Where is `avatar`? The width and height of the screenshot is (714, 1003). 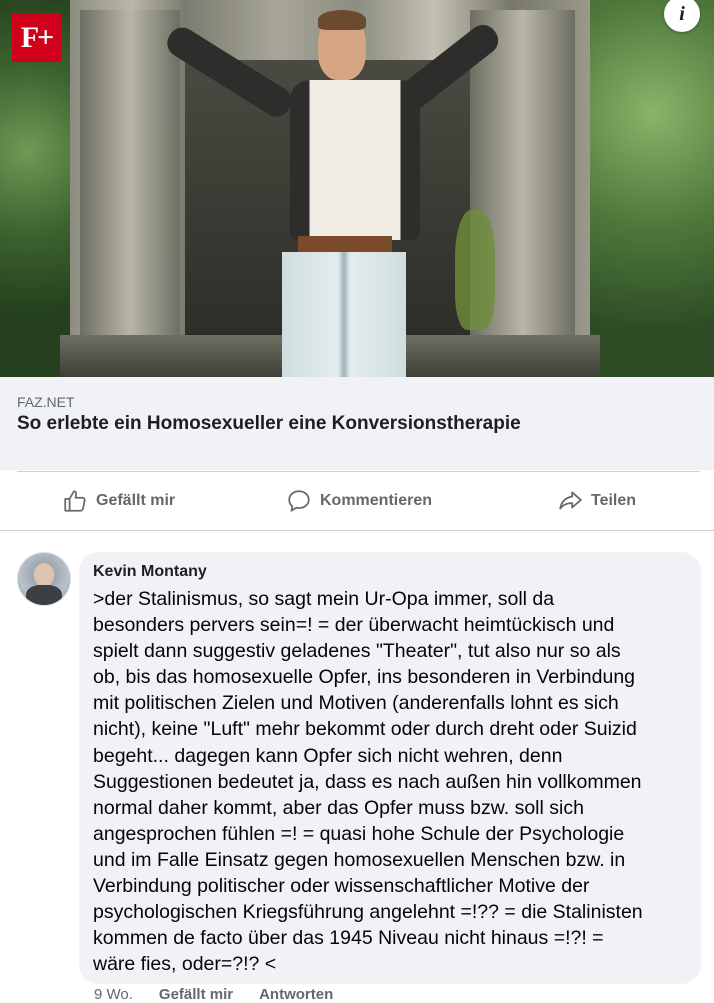 avatar is located at coordinates (44, 579).